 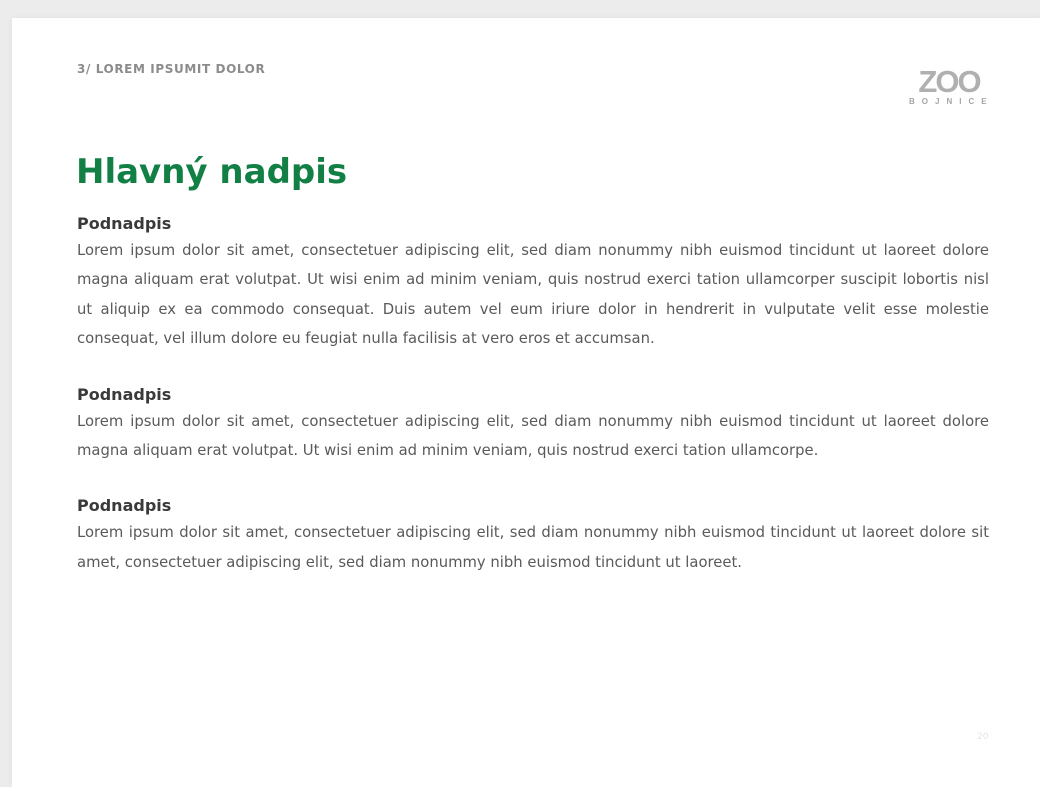 What do you see at coordinates (951, 101) in the screenshot?
I see `logo-subtitle: BOJNICE` at bounding box center [951, 101].